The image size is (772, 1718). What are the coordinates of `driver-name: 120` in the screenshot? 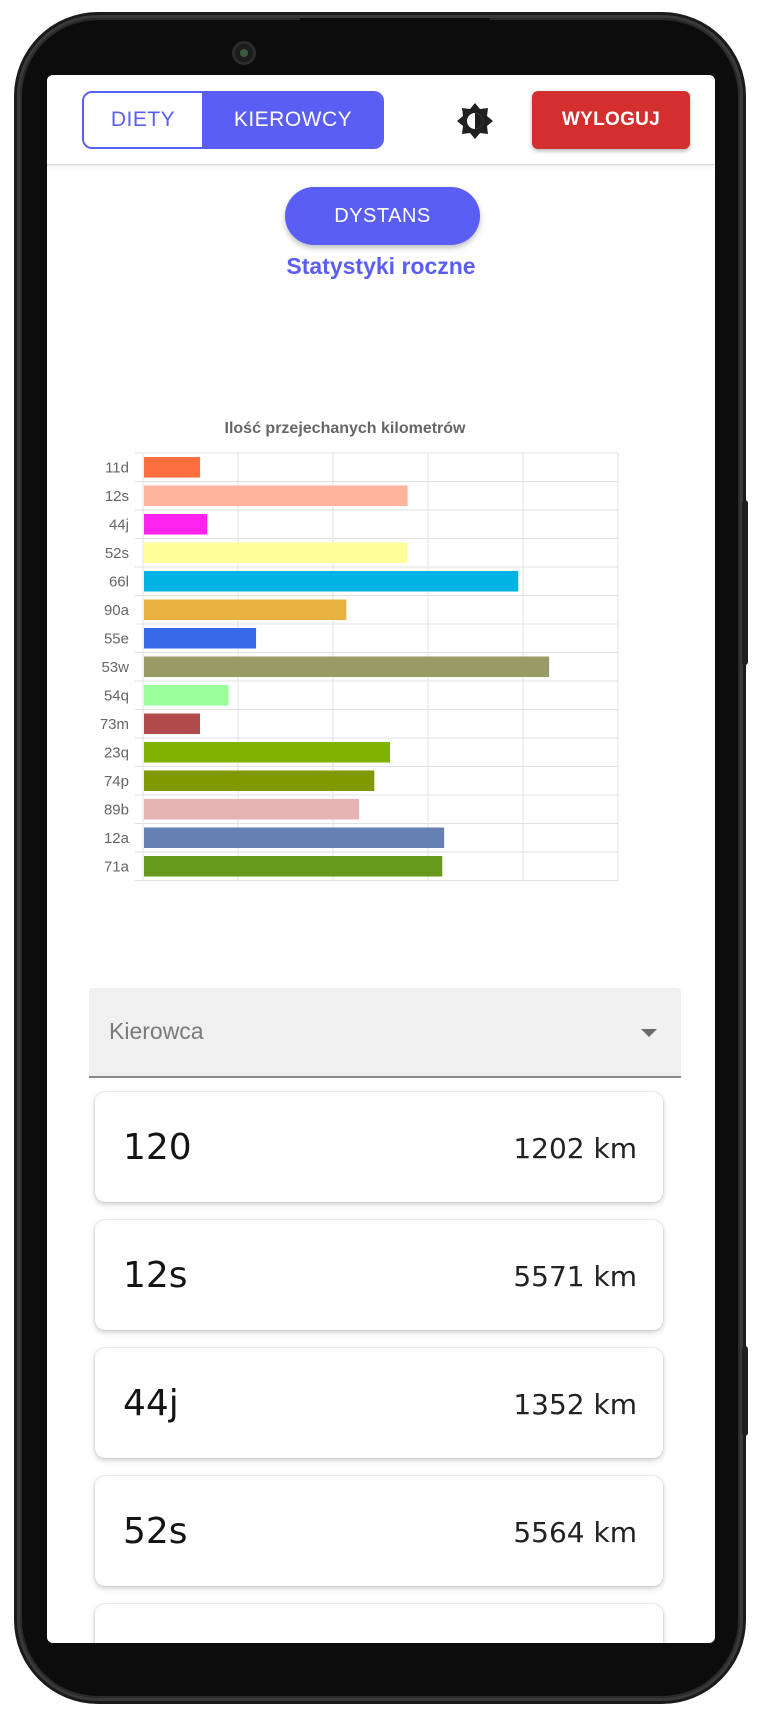 It's located at (157, 1147).